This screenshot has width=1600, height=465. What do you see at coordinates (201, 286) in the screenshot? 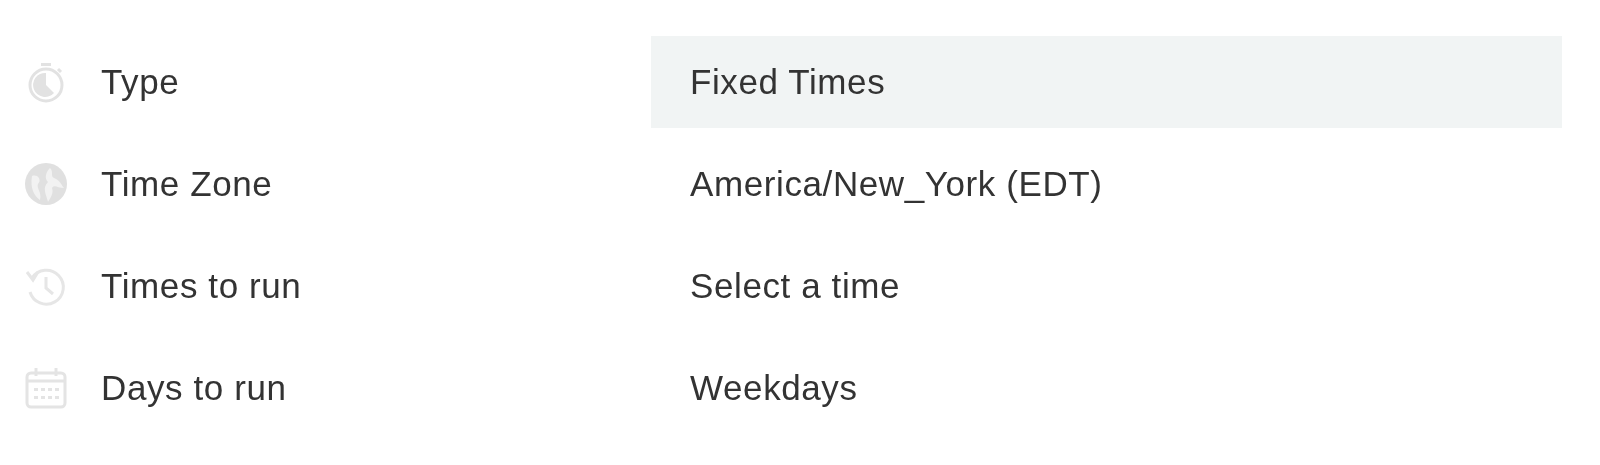
I see `setting-label: Times to run` at bounding box center [201, 286].